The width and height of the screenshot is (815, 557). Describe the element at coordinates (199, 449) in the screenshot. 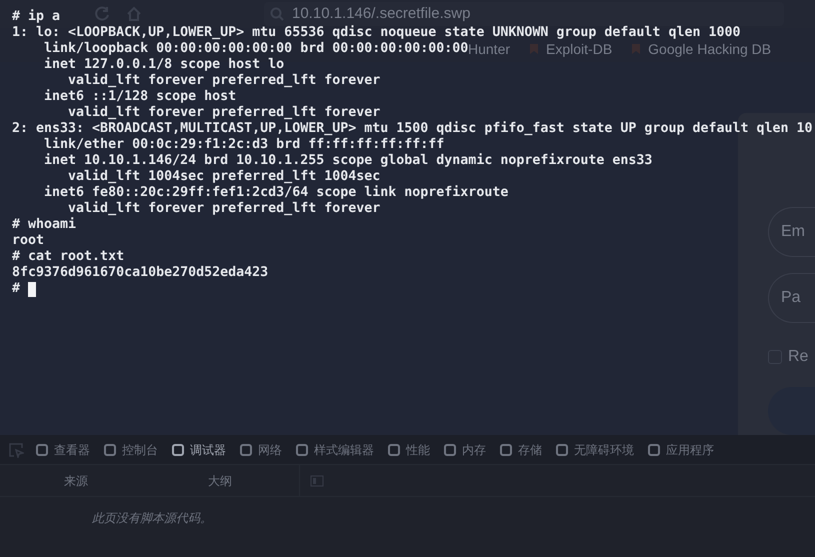

I see `devtools-tab: 调试器` at that location.